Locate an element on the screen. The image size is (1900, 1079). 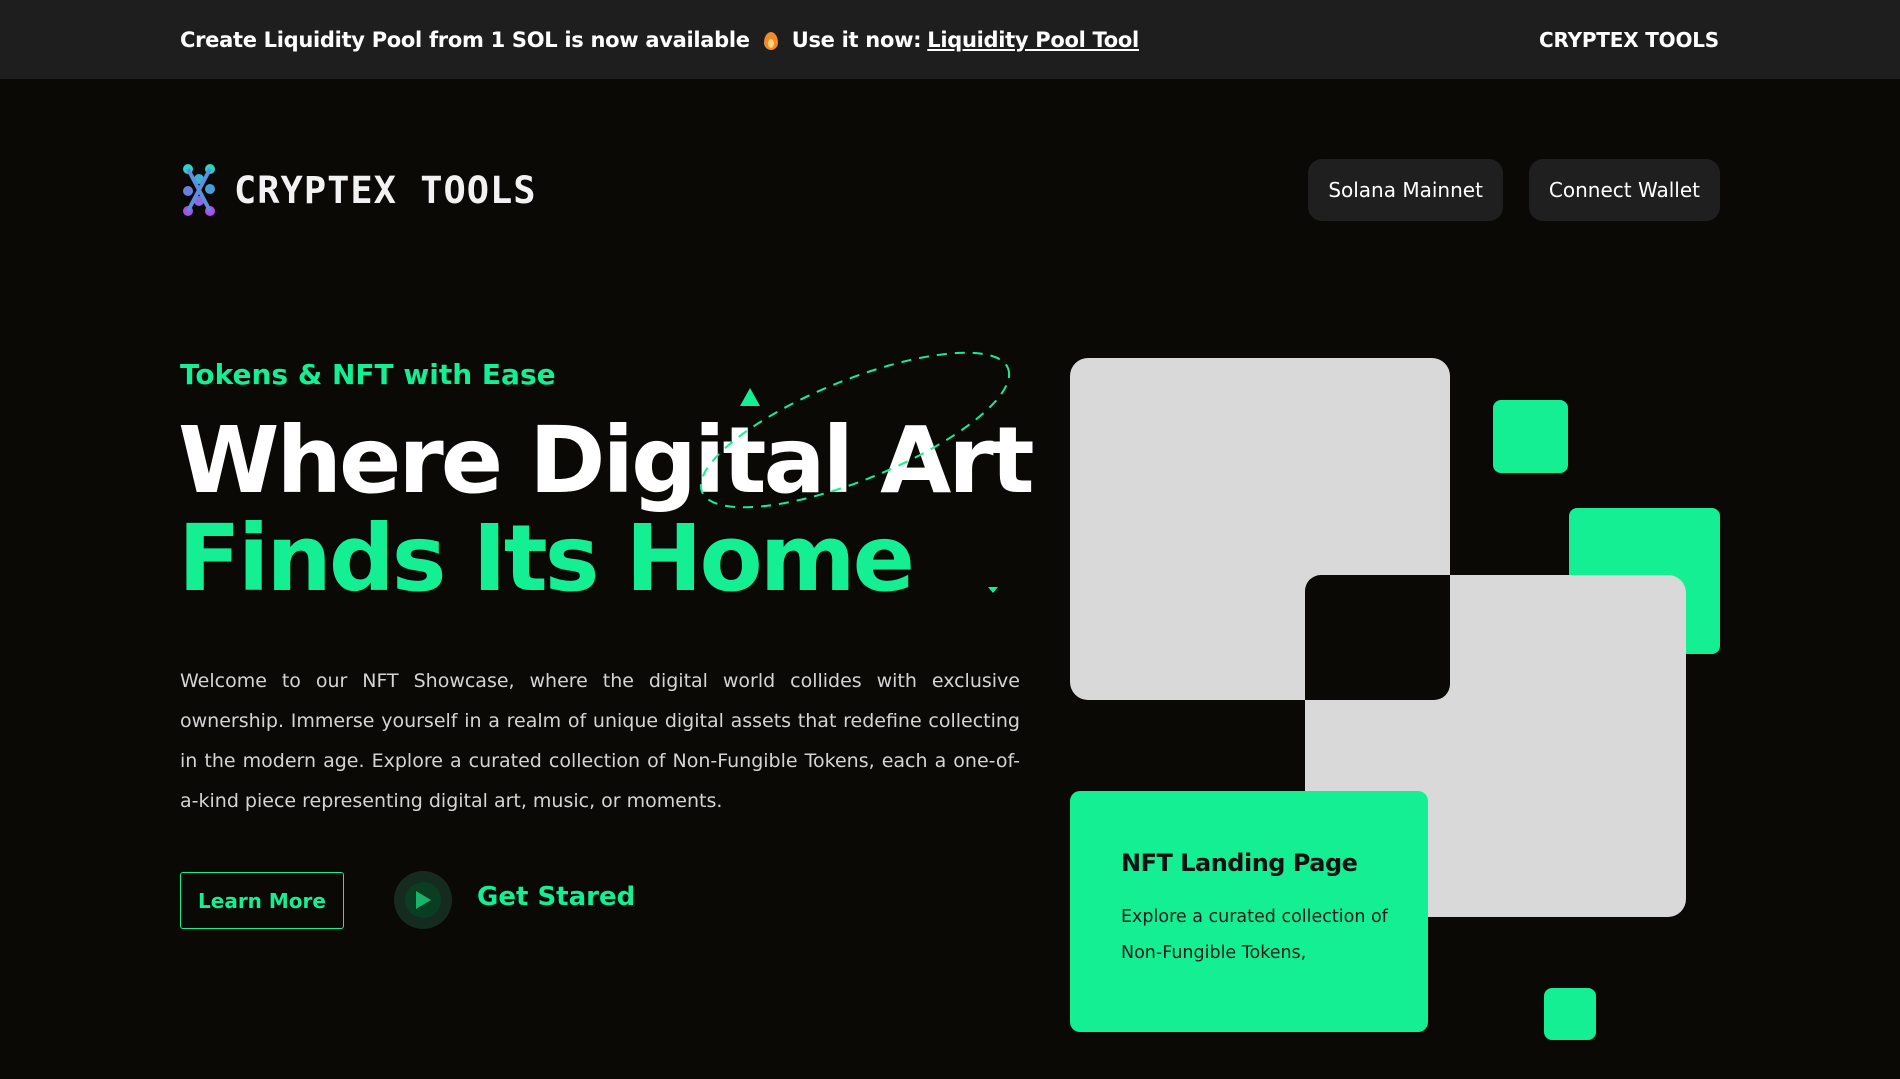
fire-icon is located at coordinates (770, 40).